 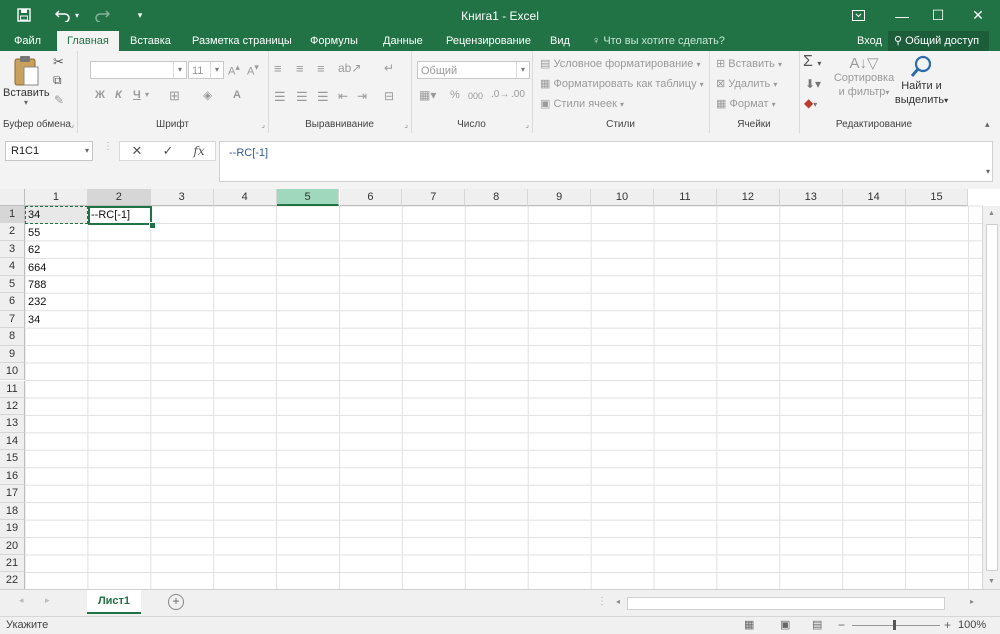 I want to click on thousands-button: 000, so click(x=475, y=96).